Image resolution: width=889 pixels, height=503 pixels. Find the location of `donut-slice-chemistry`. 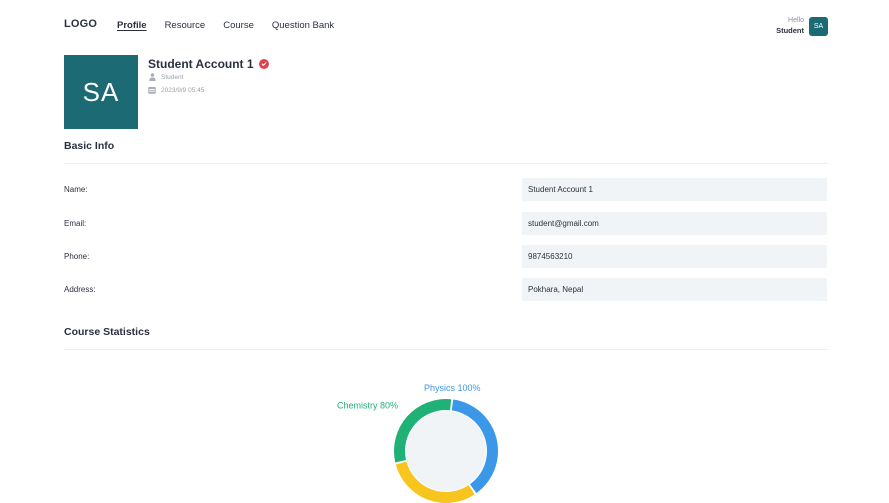

donut-slice-chemistry is located at coordinates (423, 431).